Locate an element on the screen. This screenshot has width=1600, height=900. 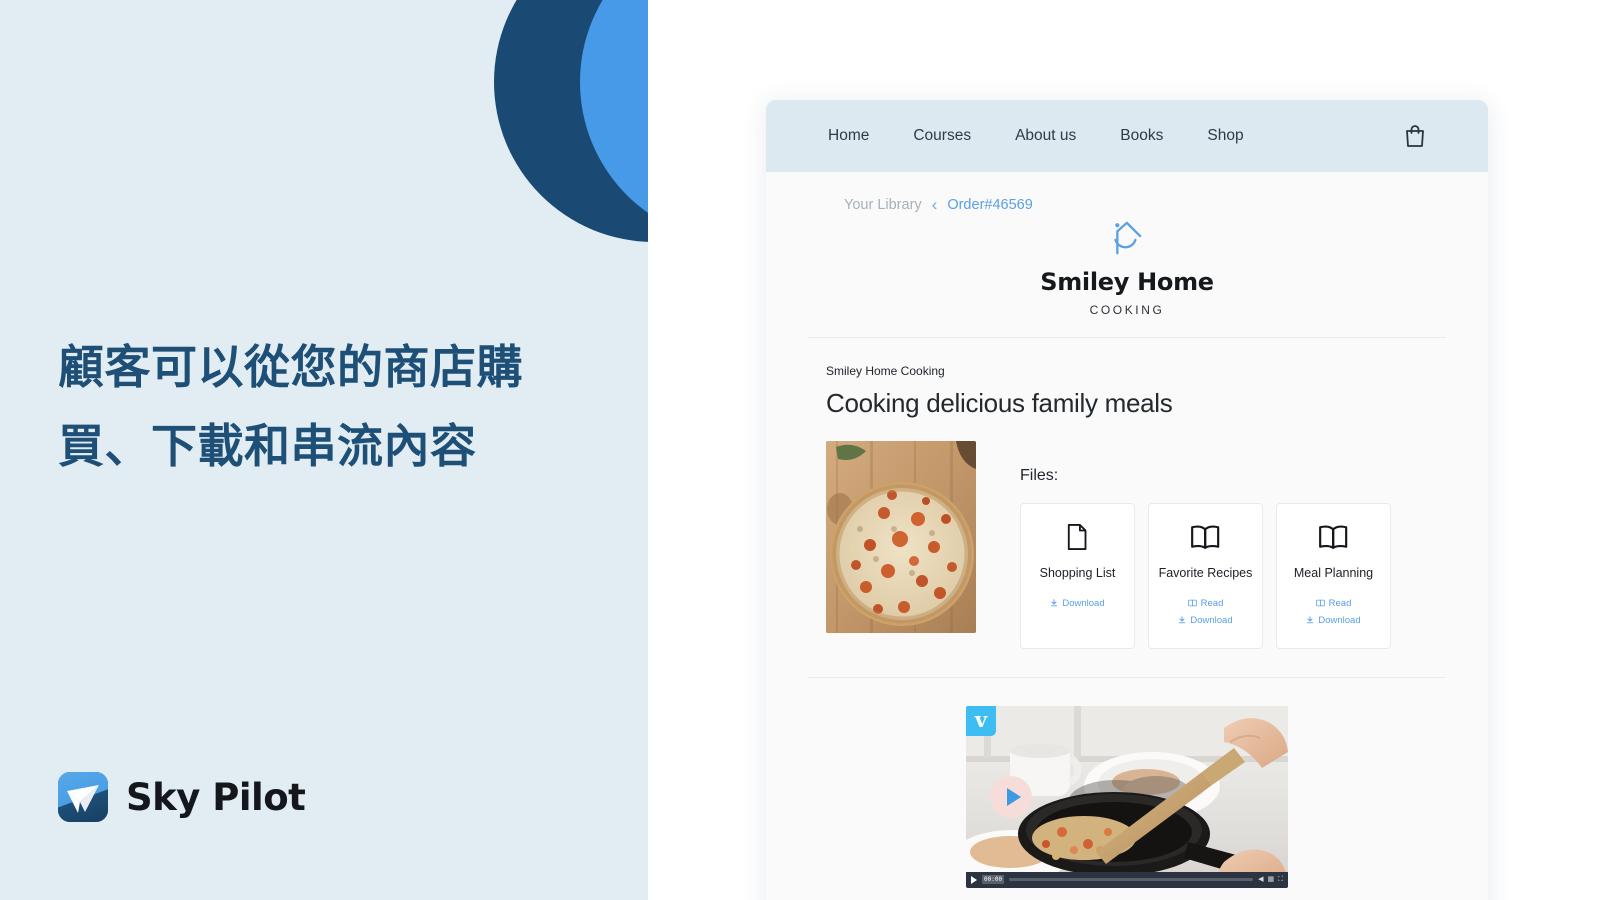
video-controls-right: ◀ ▦ ⛶ is located at coordinates (1270, 879).